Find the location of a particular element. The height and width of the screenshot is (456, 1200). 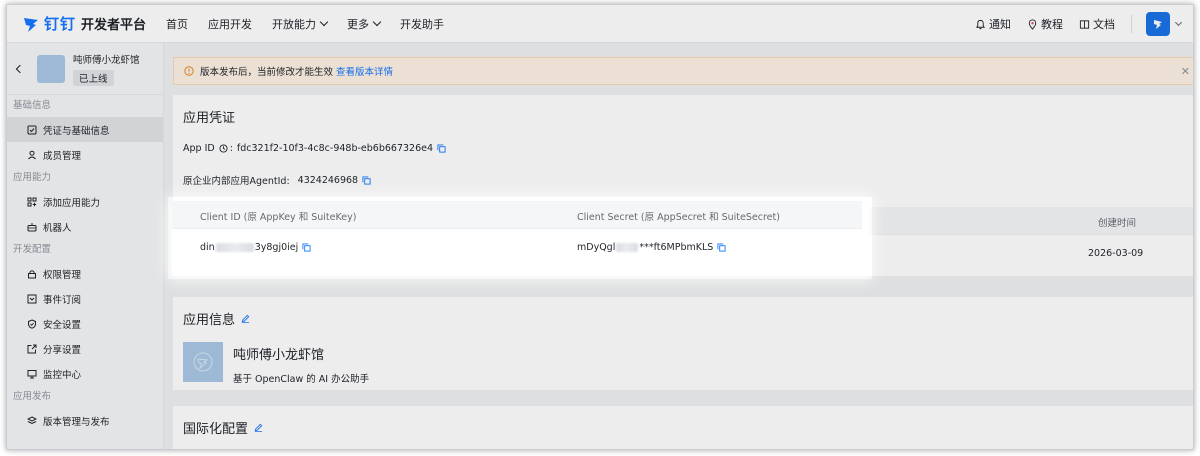

credentials-title: 应用凭证 is located at coordinates (209, 118).